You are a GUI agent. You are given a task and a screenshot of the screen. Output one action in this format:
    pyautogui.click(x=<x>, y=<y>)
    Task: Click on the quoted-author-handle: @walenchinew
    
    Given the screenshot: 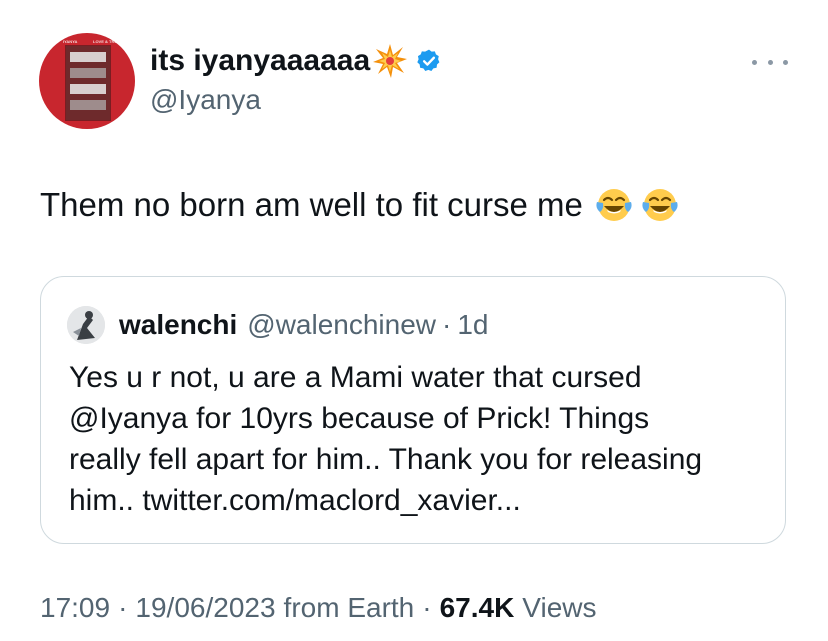 What is the action you would take?
    pyautogui.click(x=341, y=325)
    